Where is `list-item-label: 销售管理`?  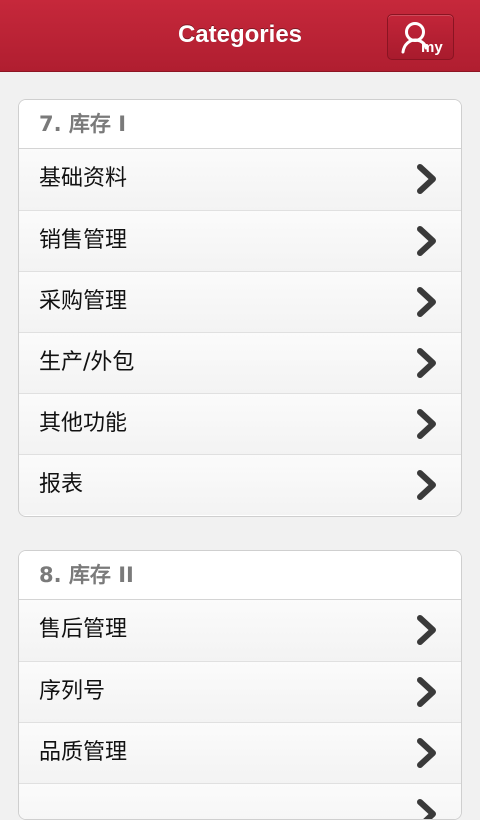 list-item-label: 销售管理 is located at coordinates (83, 240).